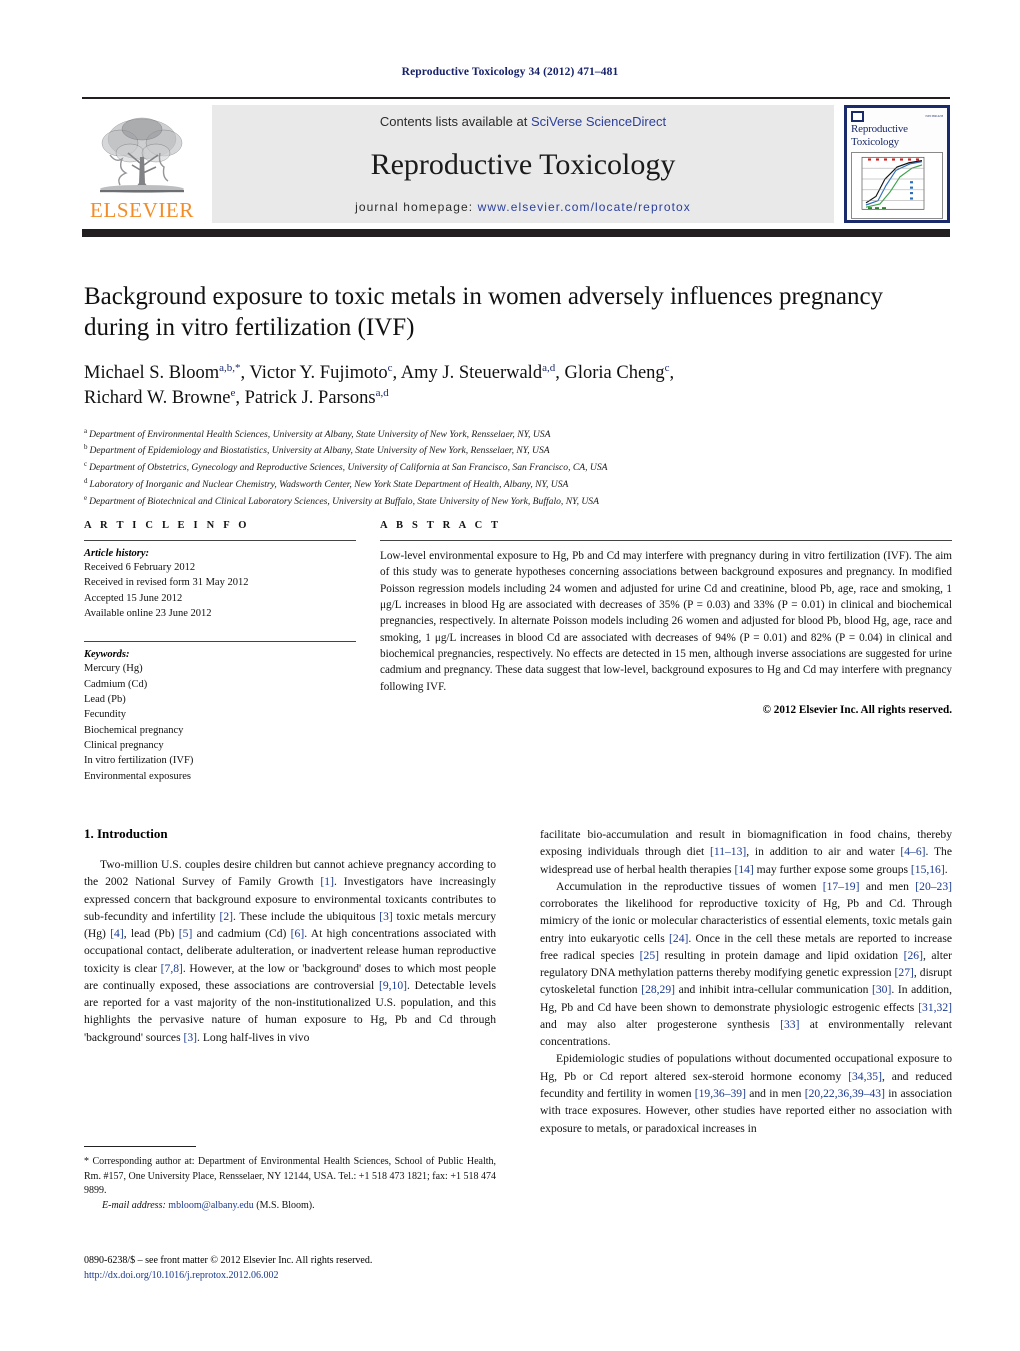  What do you see at coordinates (126, 833) in the screenshot?
I see `section-heading-introduction: 1. Introduction` at bounding box center [126, 833].